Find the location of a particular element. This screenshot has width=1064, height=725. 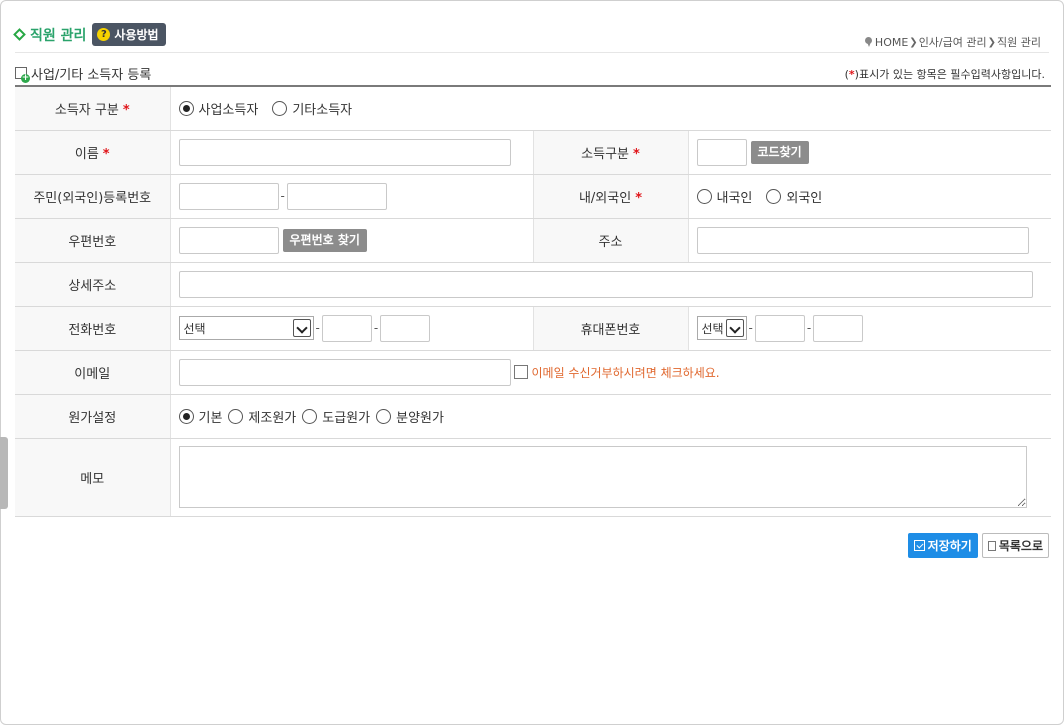

document-icon is located at coordinates (991, 545).